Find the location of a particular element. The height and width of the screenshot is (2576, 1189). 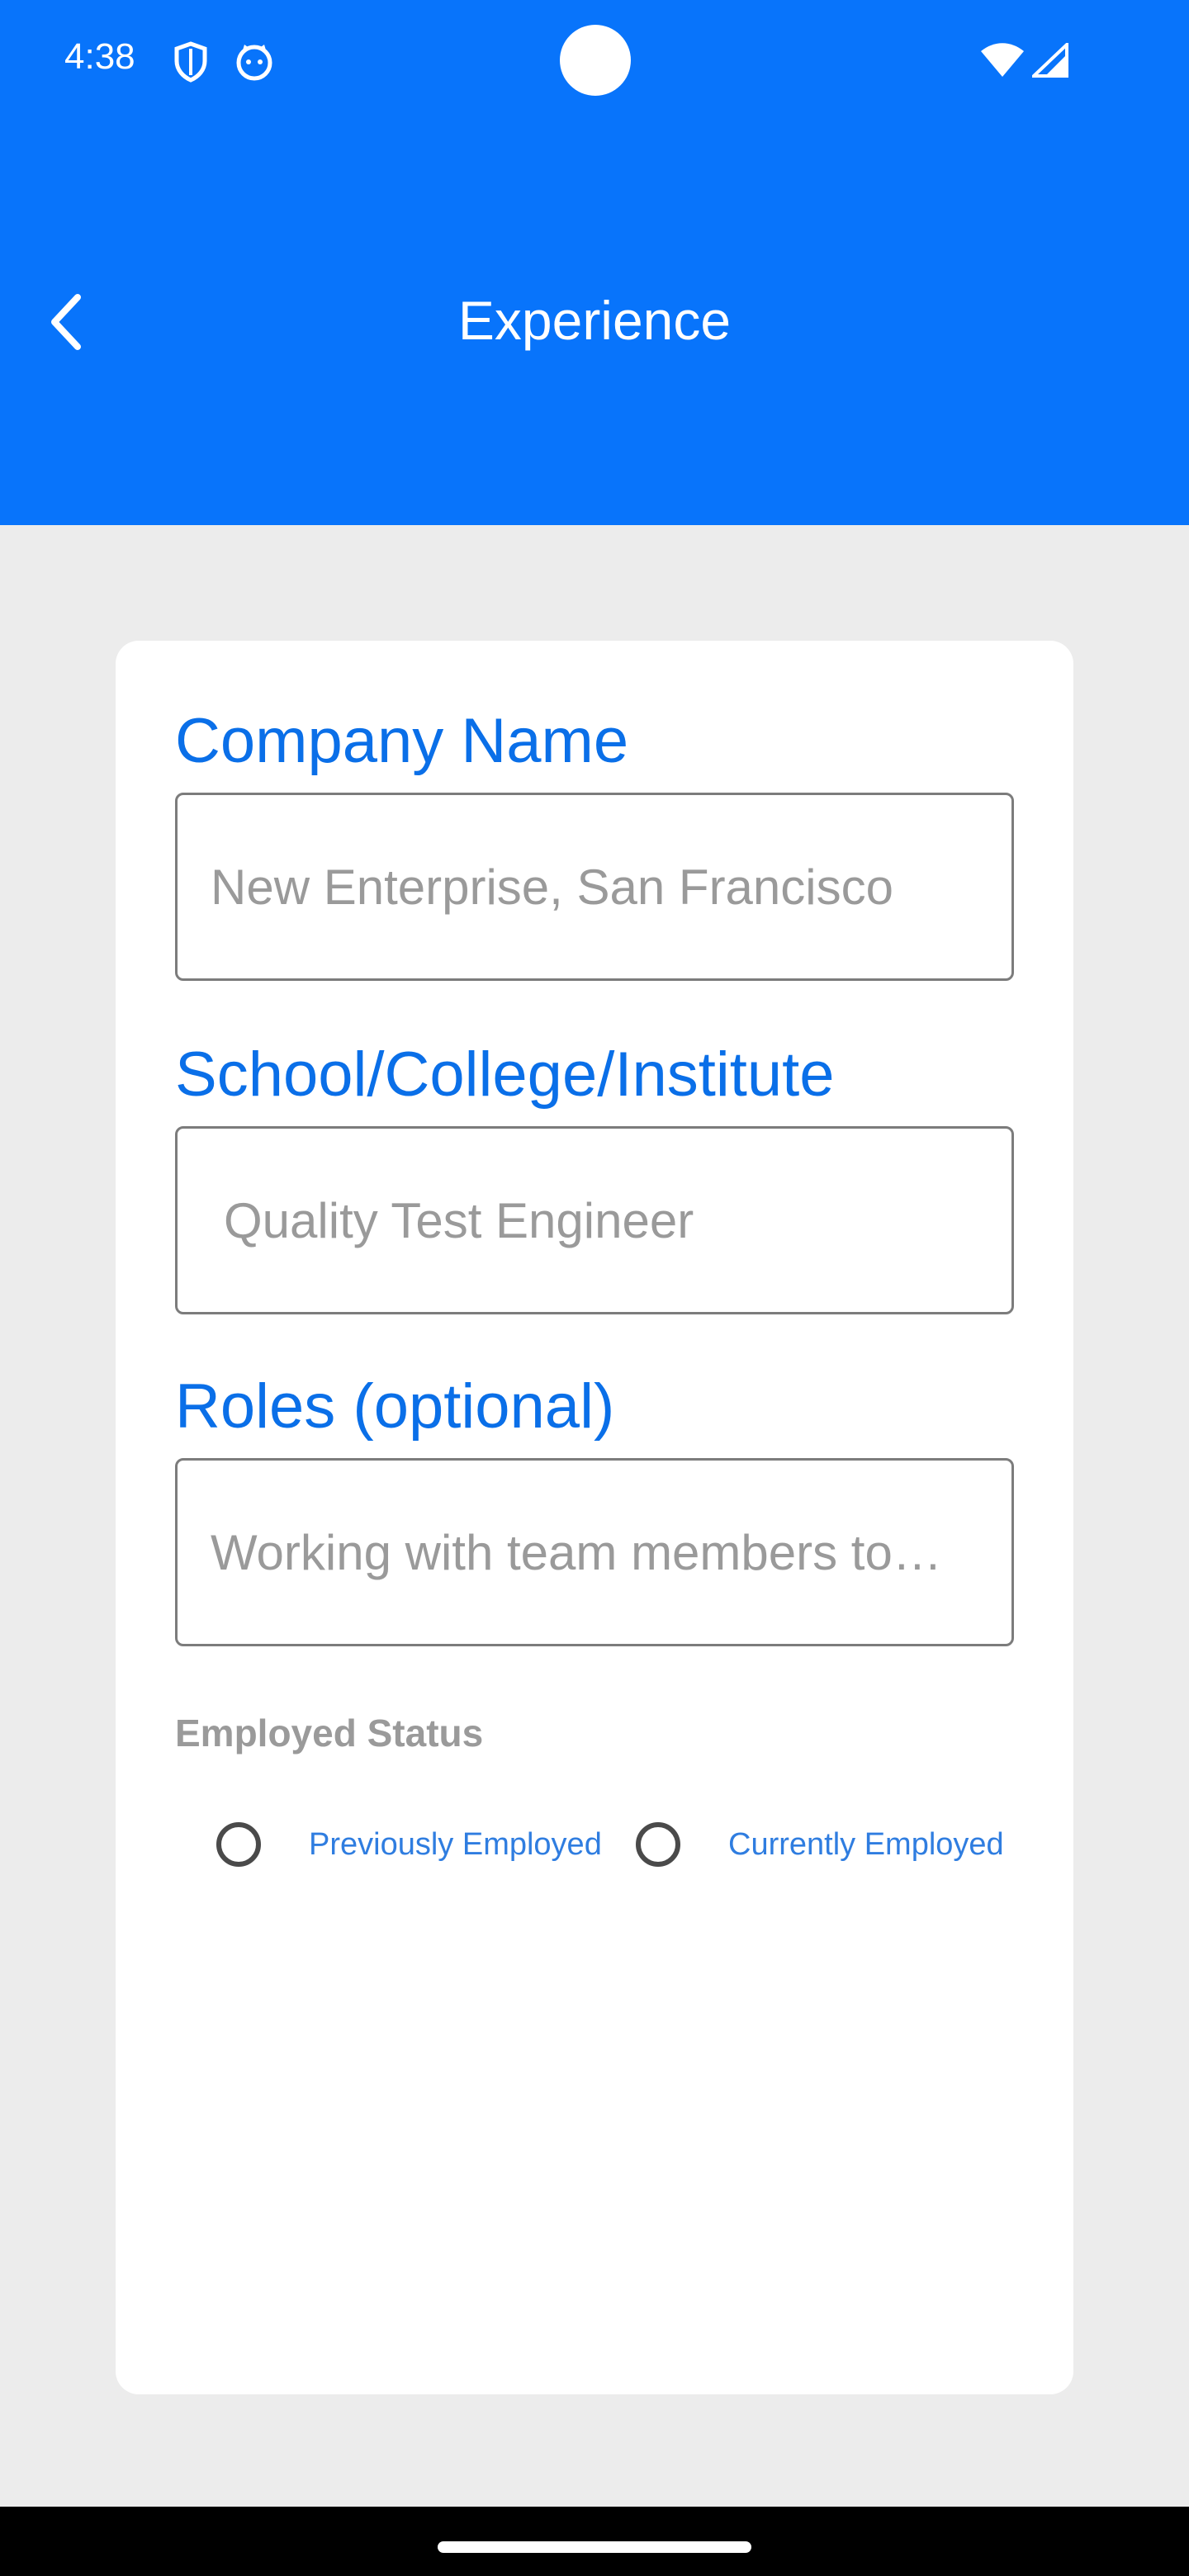

company-name-field-box is located at coordinates (594, 887).